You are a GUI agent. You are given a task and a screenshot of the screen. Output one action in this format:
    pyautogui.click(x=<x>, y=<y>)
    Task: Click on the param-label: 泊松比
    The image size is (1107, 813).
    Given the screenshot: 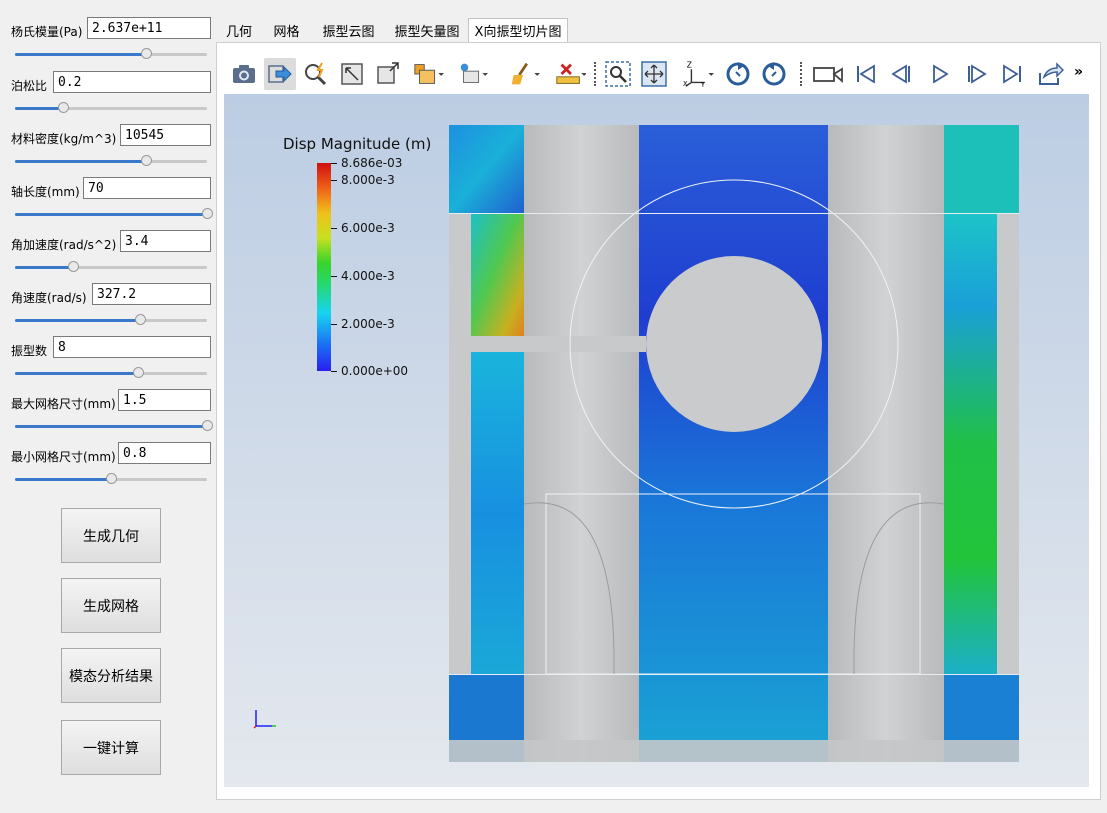 What is the action you would take?
    pyautogui.click(x=29, y=86)
    